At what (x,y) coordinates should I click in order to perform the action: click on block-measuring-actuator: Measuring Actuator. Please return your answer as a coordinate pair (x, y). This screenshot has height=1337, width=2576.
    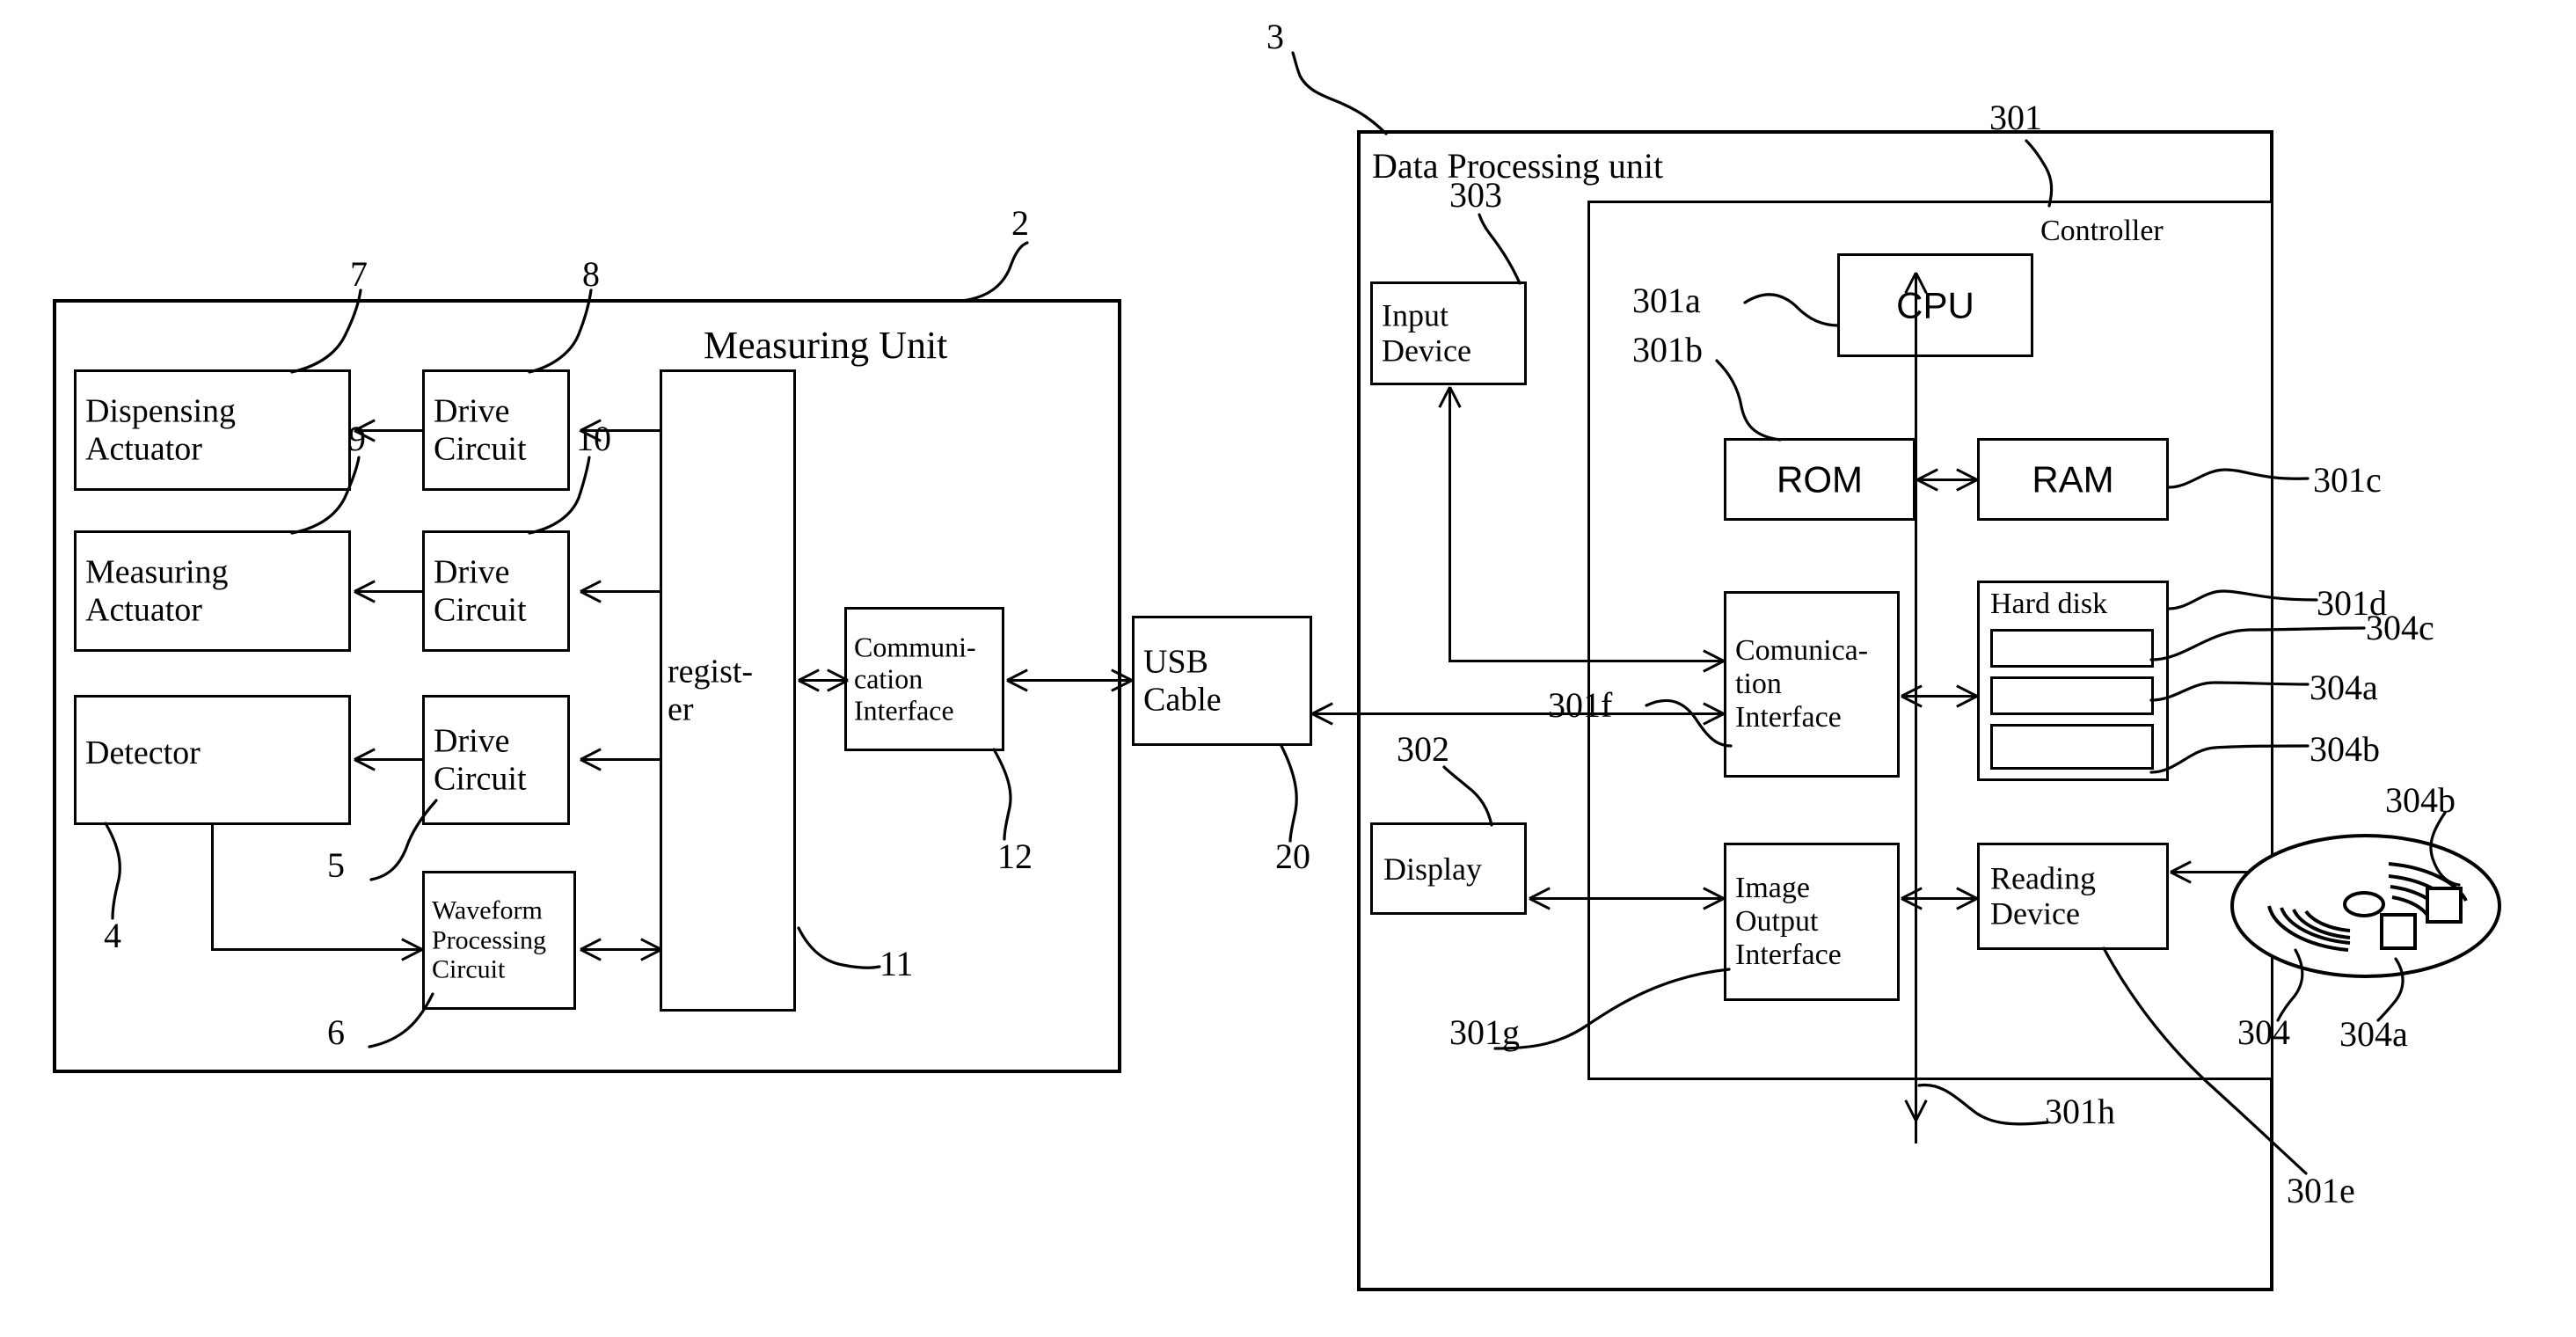
    Looking at the image, I should click on (212, 591).